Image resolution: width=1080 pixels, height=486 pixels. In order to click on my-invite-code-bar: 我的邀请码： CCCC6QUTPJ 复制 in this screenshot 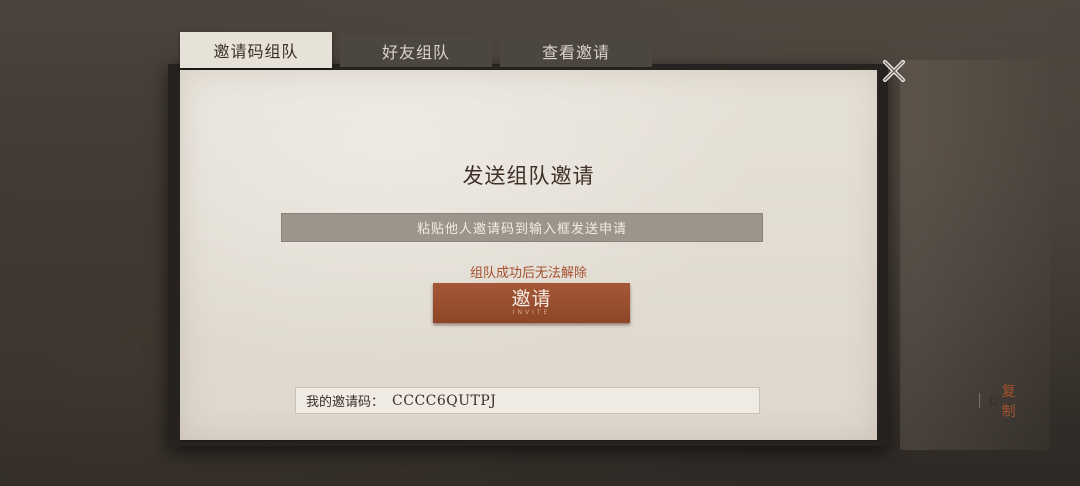, I will do `click(655, 402)`.